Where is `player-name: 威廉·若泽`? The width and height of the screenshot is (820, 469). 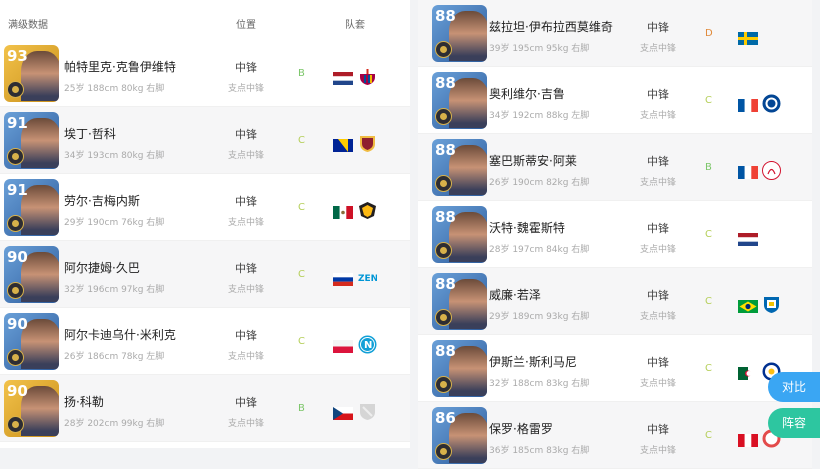 player-name: 威廉·若泽 is located at coordinates (515, 295).